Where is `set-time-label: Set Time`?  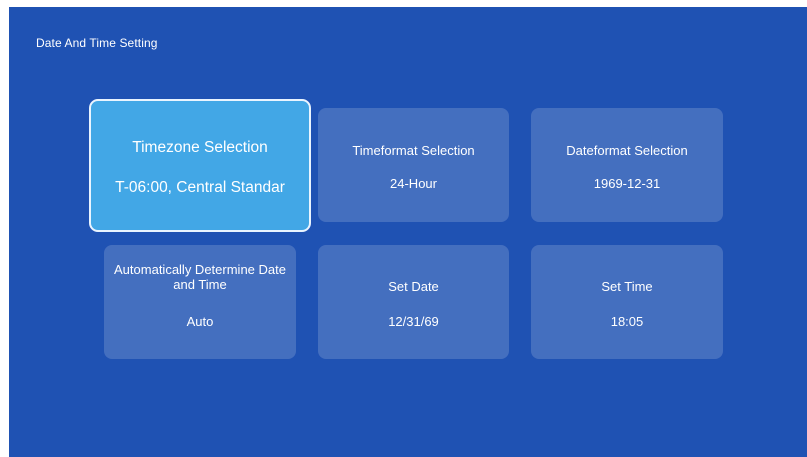
set-time-label: Set Time is located at coordinates (627, 286).